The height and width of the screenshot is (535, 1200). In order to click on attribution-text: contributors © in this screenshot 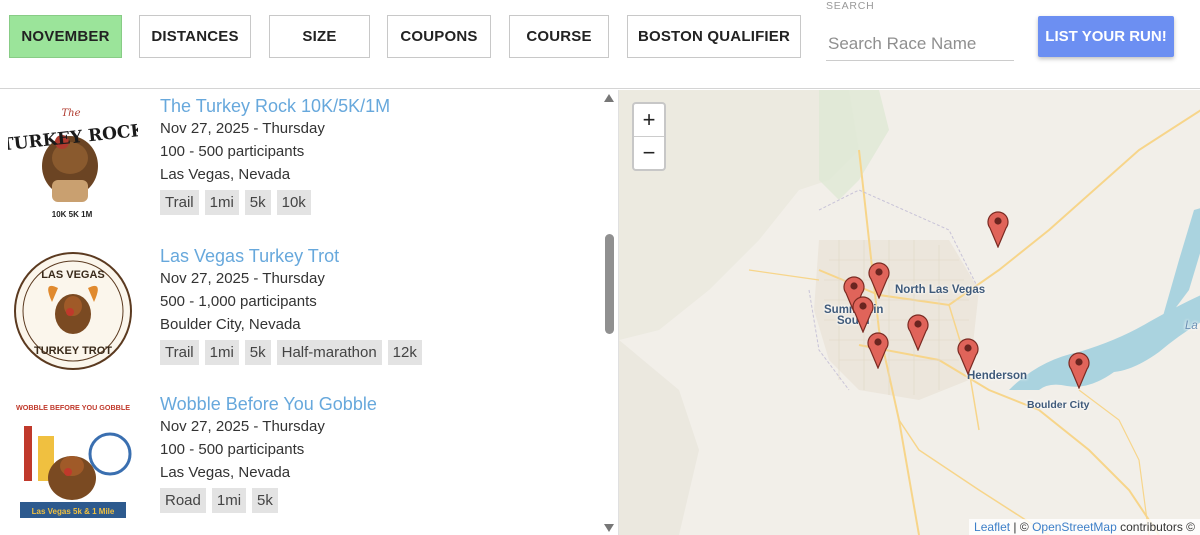, I will do `click(1157, 527)`.